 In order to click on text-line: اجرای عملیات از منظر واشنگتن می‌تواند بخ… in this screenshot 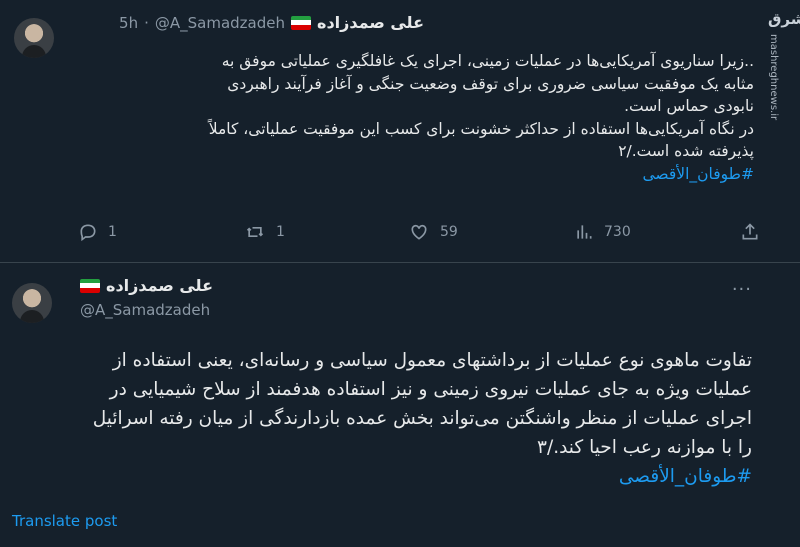, I will do `click(422, 418)`.